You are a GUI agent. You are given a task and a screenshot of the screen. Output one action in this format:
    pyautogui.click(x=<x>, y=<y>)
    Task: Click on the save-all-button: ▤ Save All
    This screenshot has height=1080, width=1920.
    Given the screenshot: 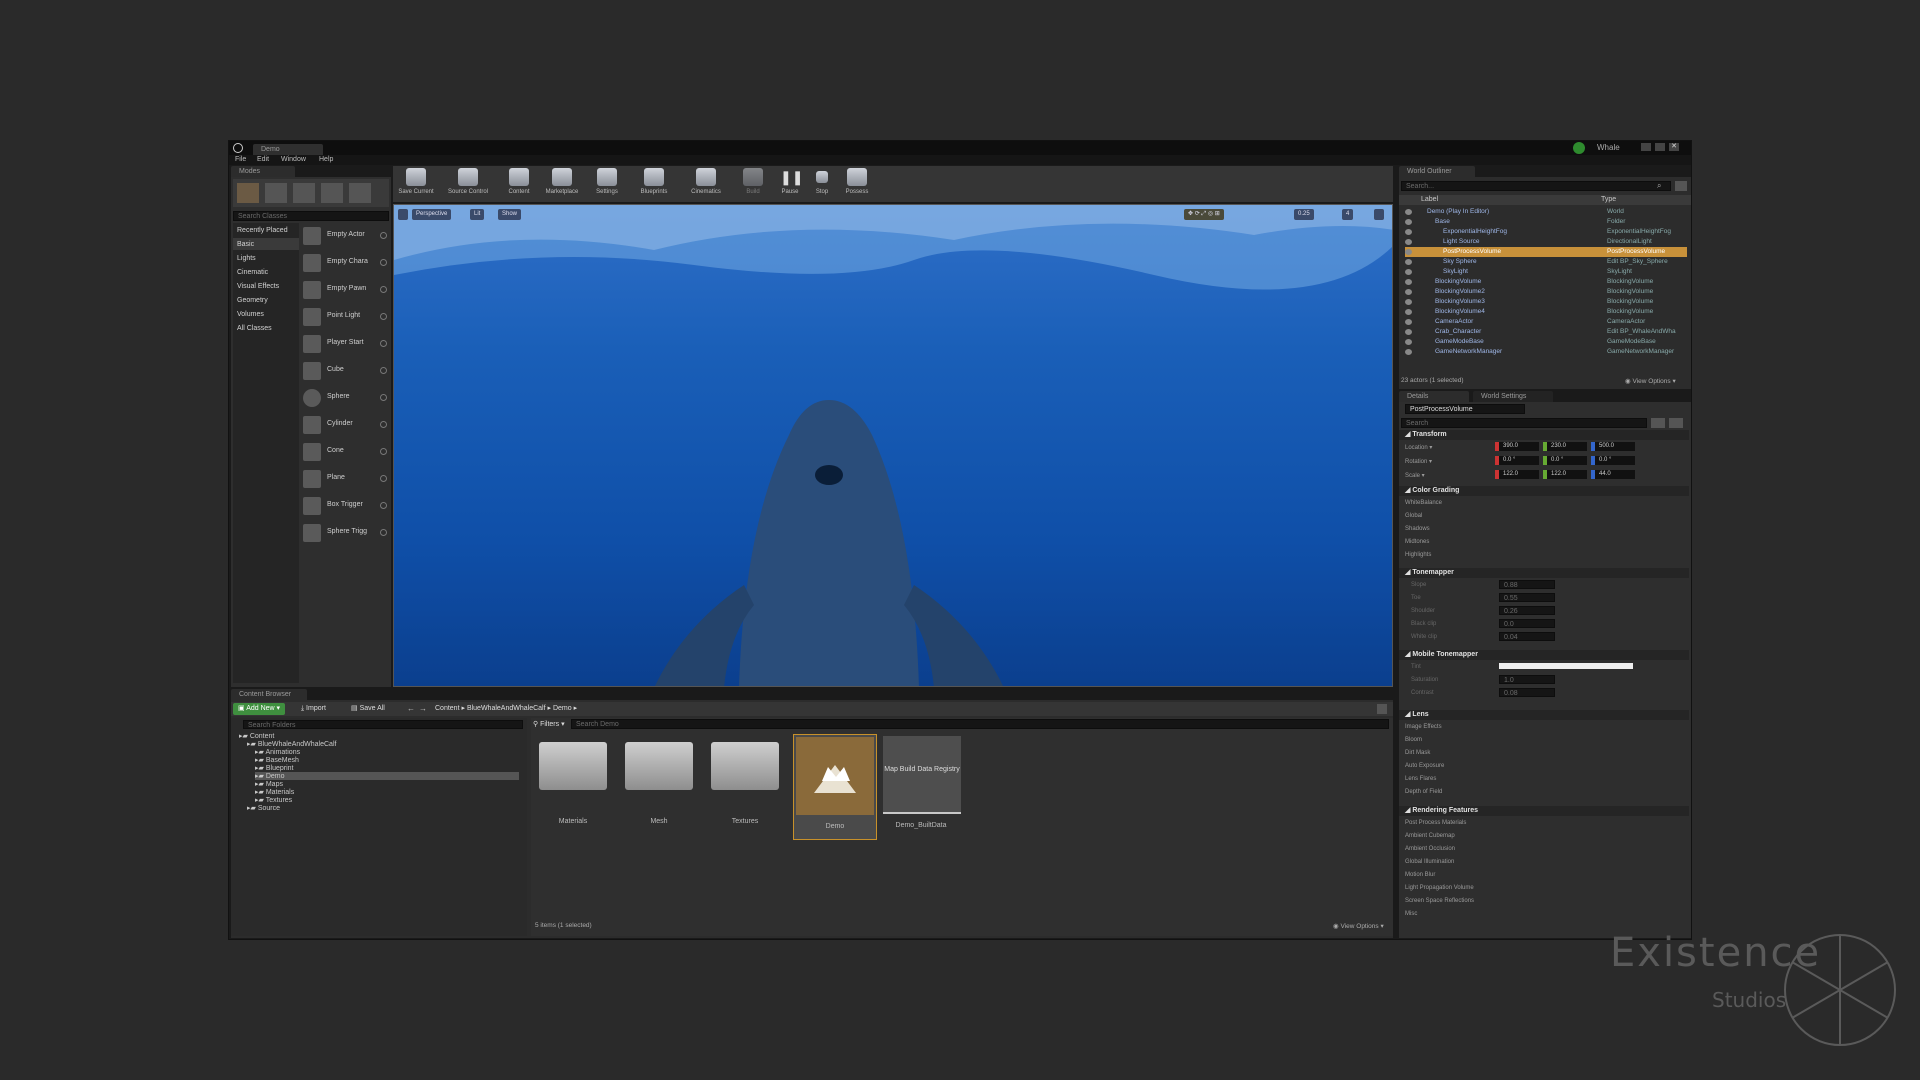 What is the action you would take?
    pyautogui.click(x=368, y=709)
    